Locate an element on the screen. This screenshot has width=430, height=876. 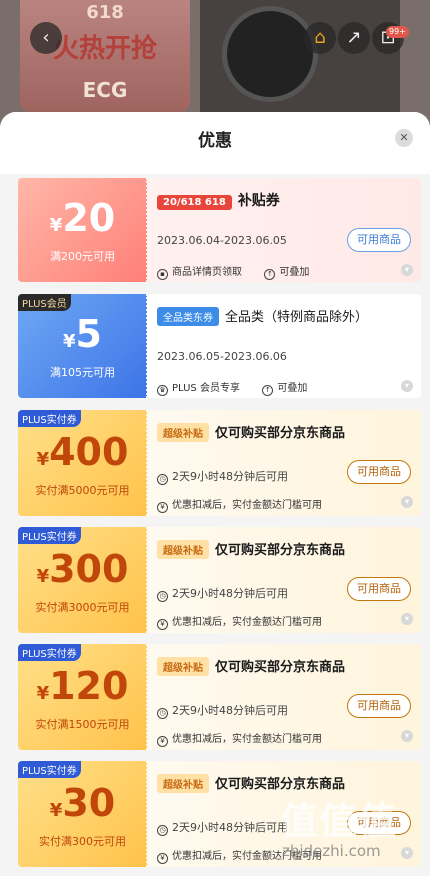
coupon-value-panel: PLUS实付券 ¥30 实付满300元可用 is located at coordinates (83, 814).